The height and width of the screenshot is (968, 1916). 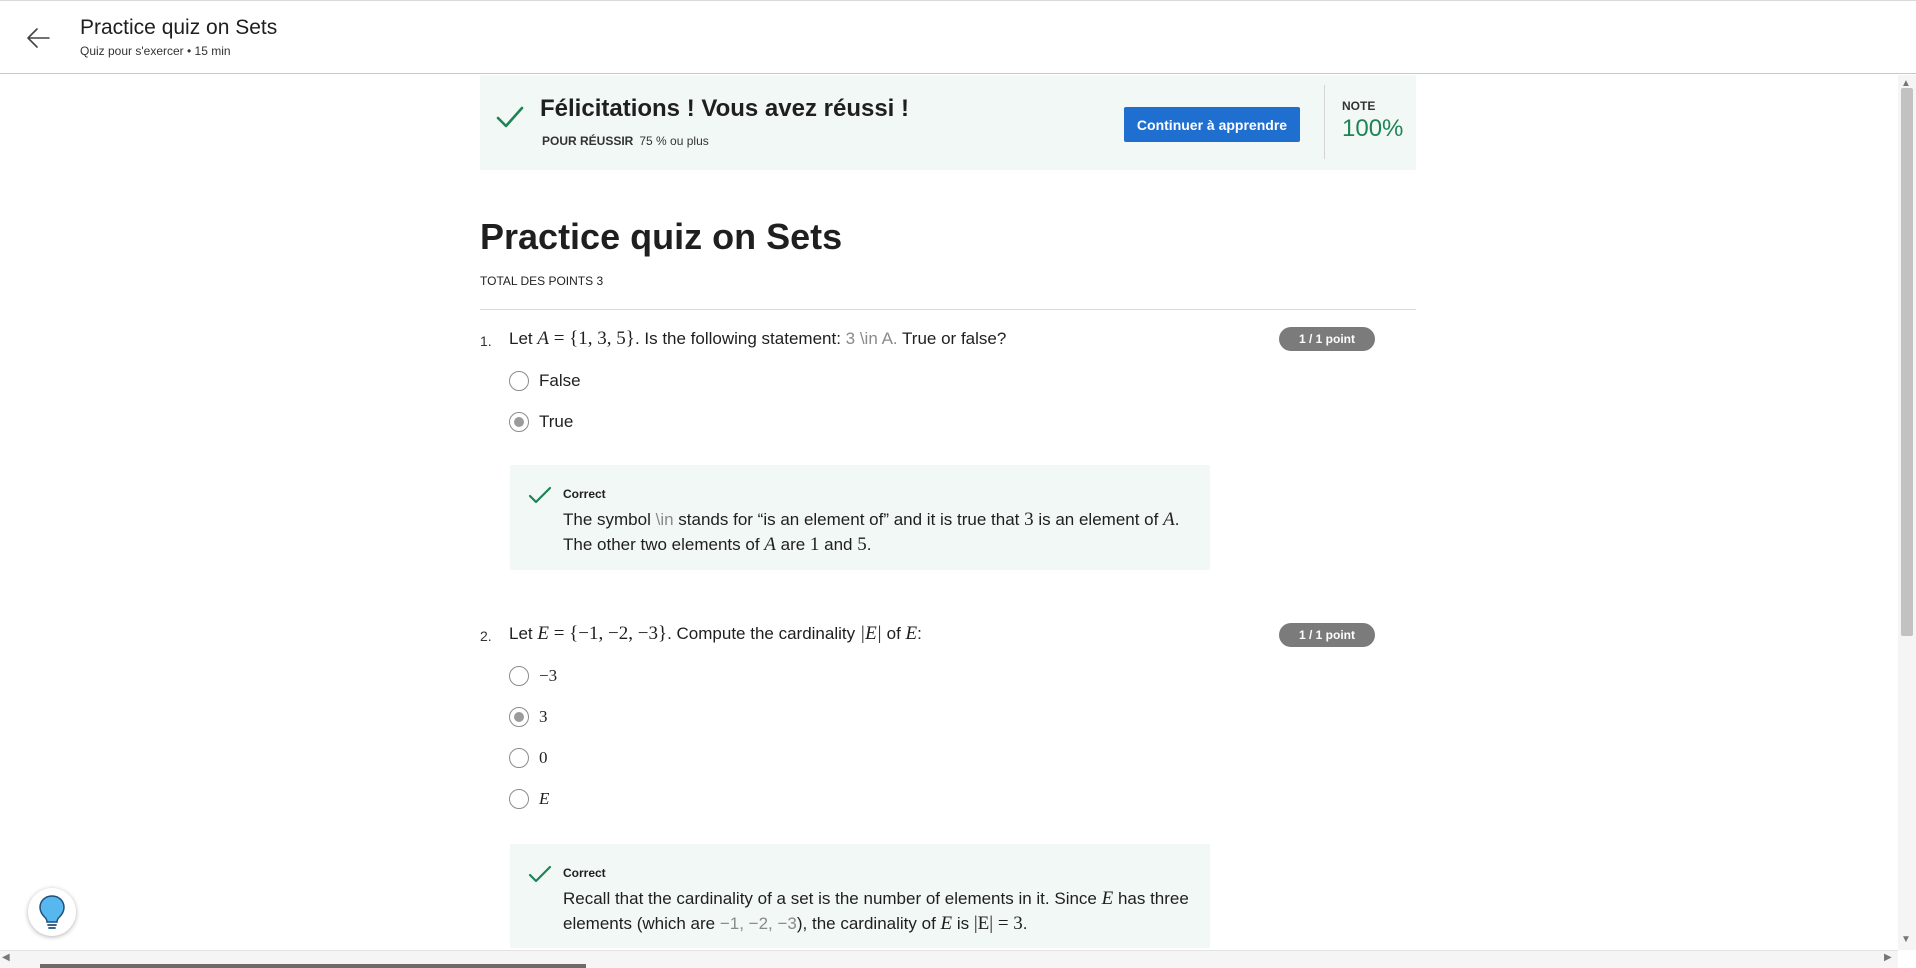 I want to click on feedback-part: is, so click(x=963, y=923).